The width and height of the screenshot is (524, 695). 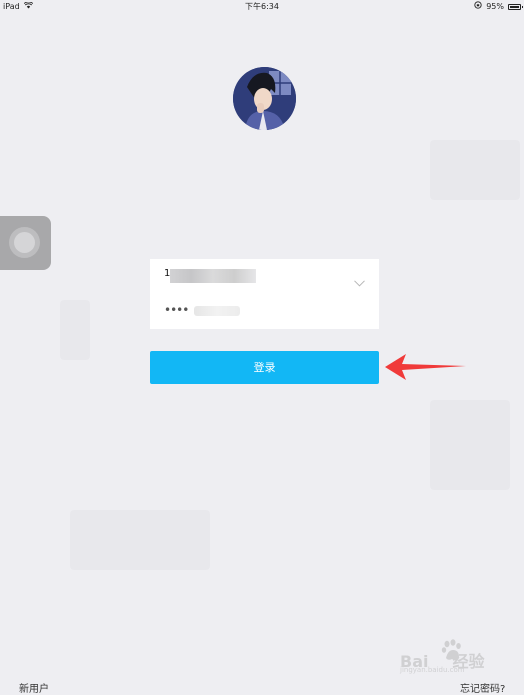 What do you see at coordinates (495, 6) in the screenshot?
I see `battery-percent: 95%` at bounding box center [495, 6].